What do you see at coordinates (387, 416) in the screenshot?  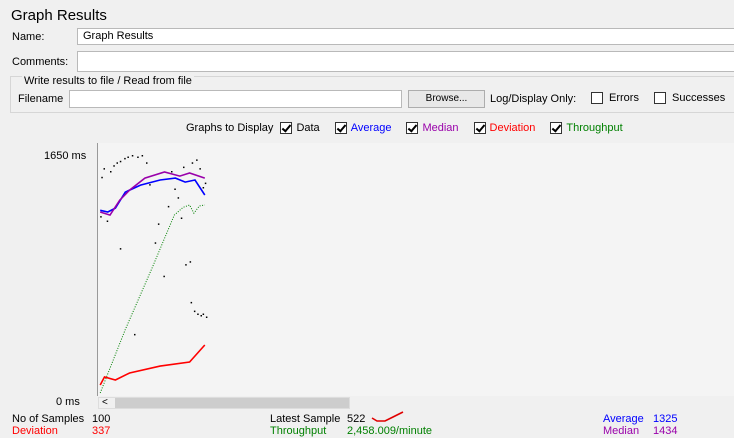 I see `latest-sample-sparkline-icon` at bounding box center [387, 416].